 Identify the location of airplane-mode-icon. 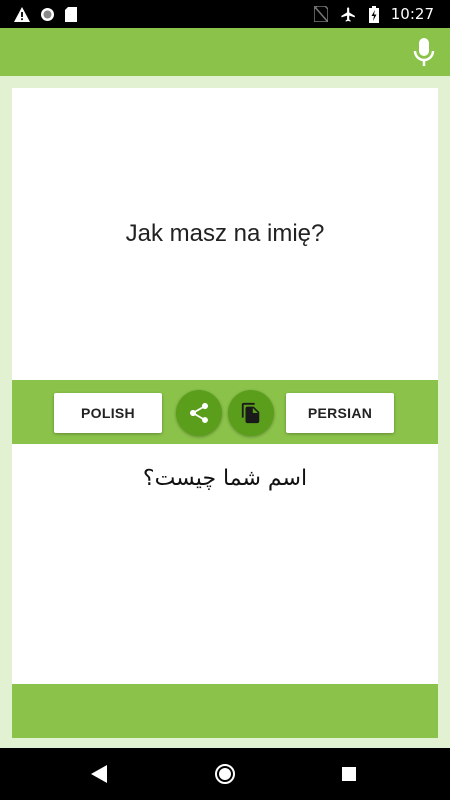
(348, 14).